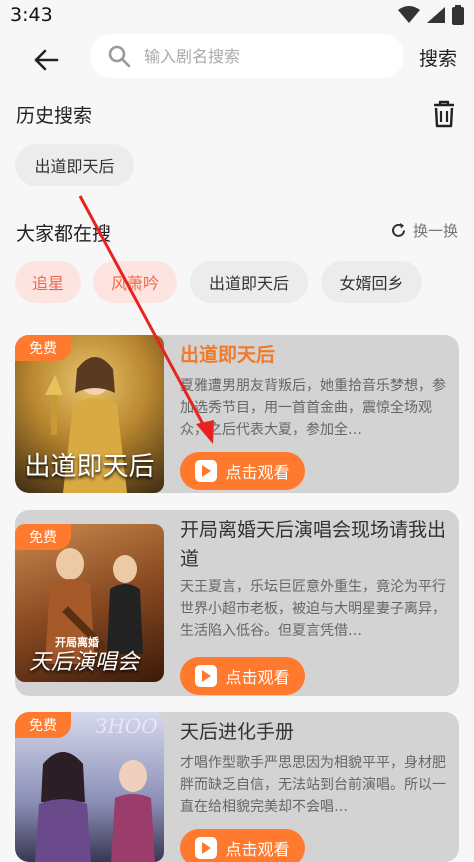  What do you see at coordinates (126, 726) in the screenshot?
I see `poster-watermark-text: ЗНОО` at bounding box center [126, 726].